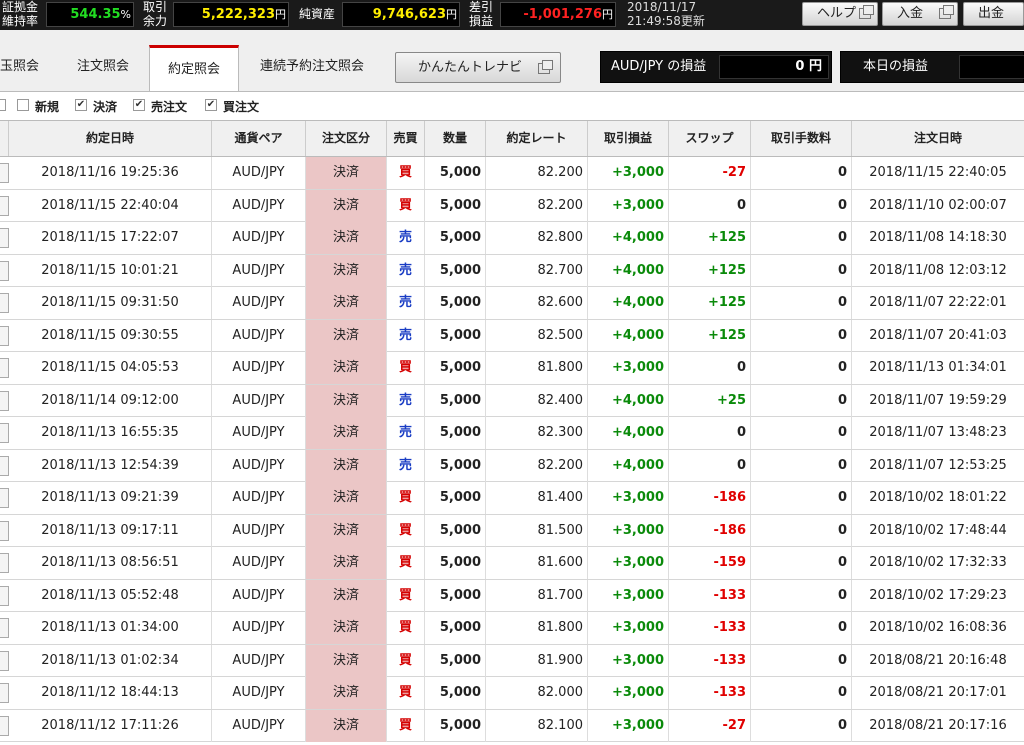  Describe the element at coordinates (455, 138) in the screenshot. I see `header-qty: 数量` at that location.